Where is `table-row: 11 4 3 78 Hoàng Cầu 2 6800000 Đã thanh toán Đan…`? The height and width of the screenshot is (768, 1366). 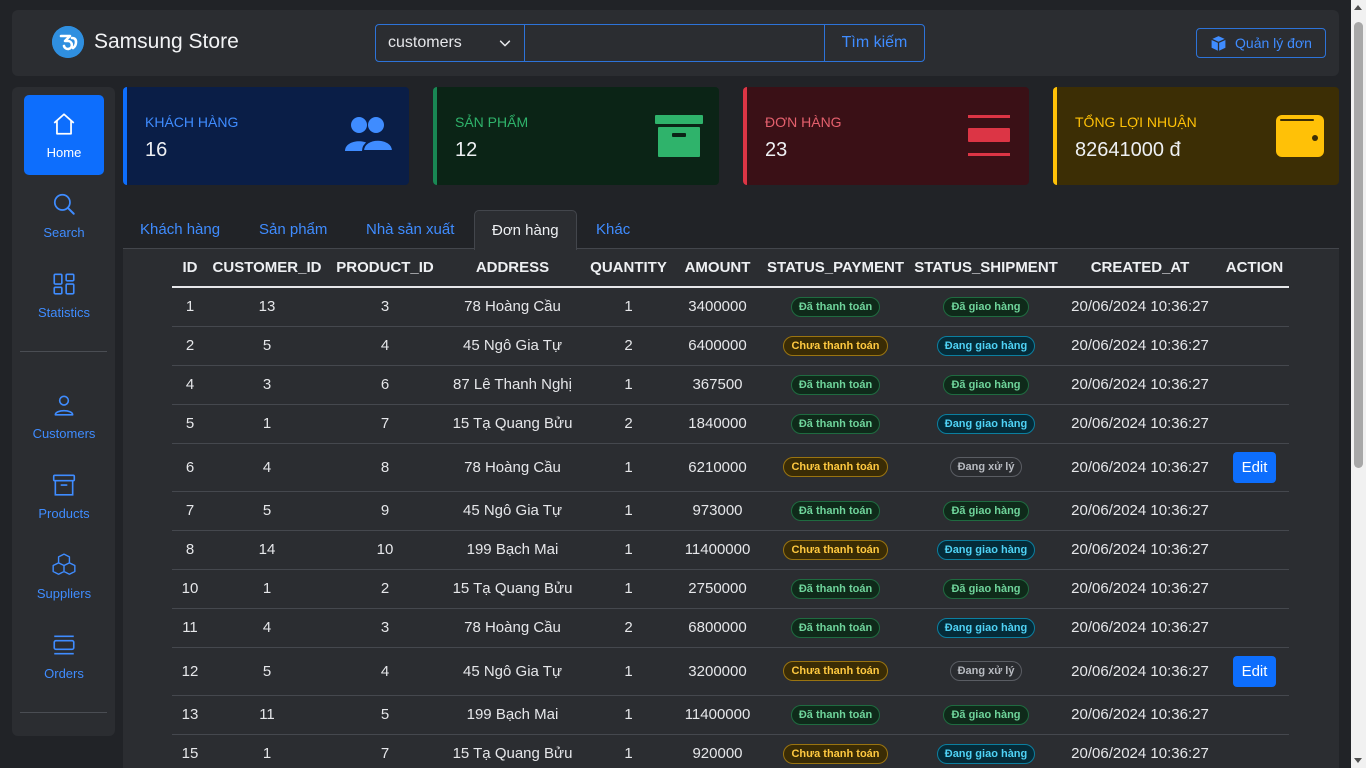 table-row: 11 4 3 78 Hoàng Cầu 2 6800000 Đã thanh toán Đan… is located at coordinates (730, 628).